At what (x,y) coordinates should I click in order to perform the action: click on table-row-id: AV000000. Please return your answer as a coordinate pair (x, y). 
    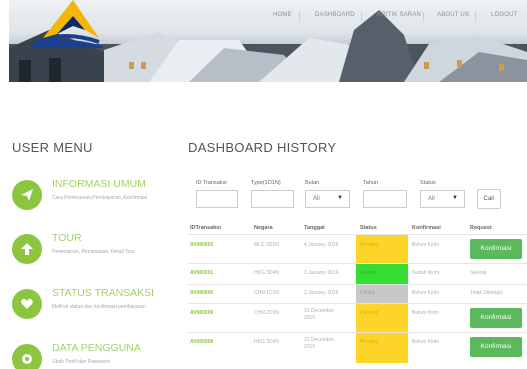
    Looking at the image, I should click on (201, 293).